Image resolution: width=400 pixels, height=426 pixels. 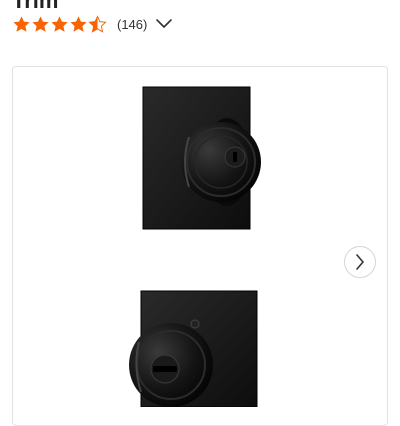 I want to click on deadbolt-exterior, so click(x=201, y=158).